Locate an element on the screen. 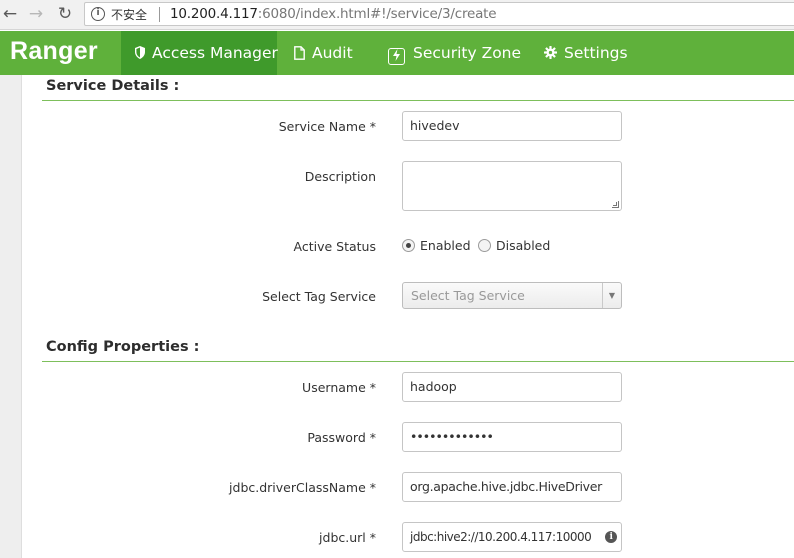 Image resolution: width=794 pixels, height=558 pixels. back-arrow-icon: ← is located at coordinates (10, 14).